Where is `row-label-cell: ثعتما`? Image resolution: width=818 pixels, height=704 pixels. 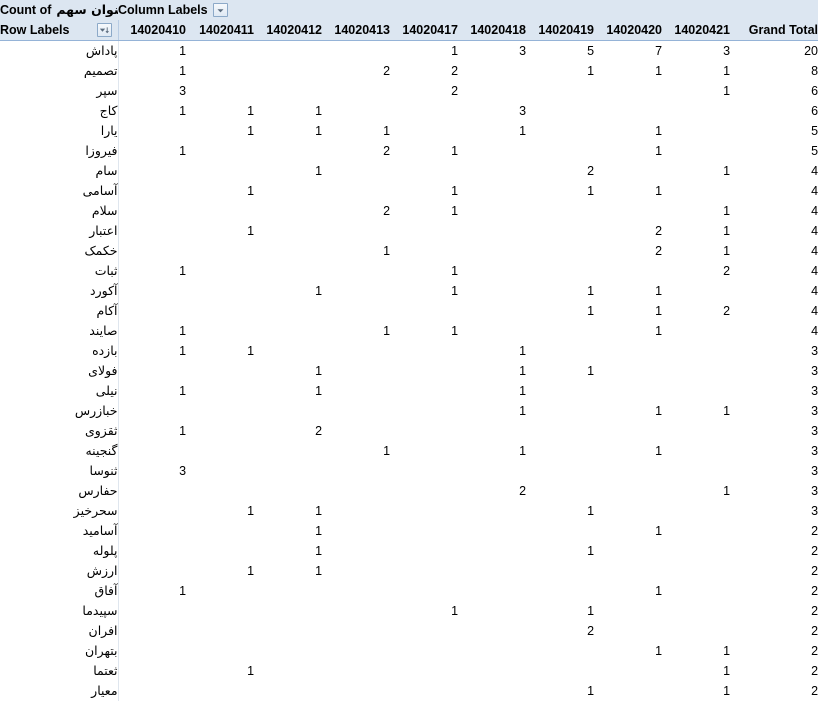
row-label-cell: ثعتما is located at coordinates (59, 671).